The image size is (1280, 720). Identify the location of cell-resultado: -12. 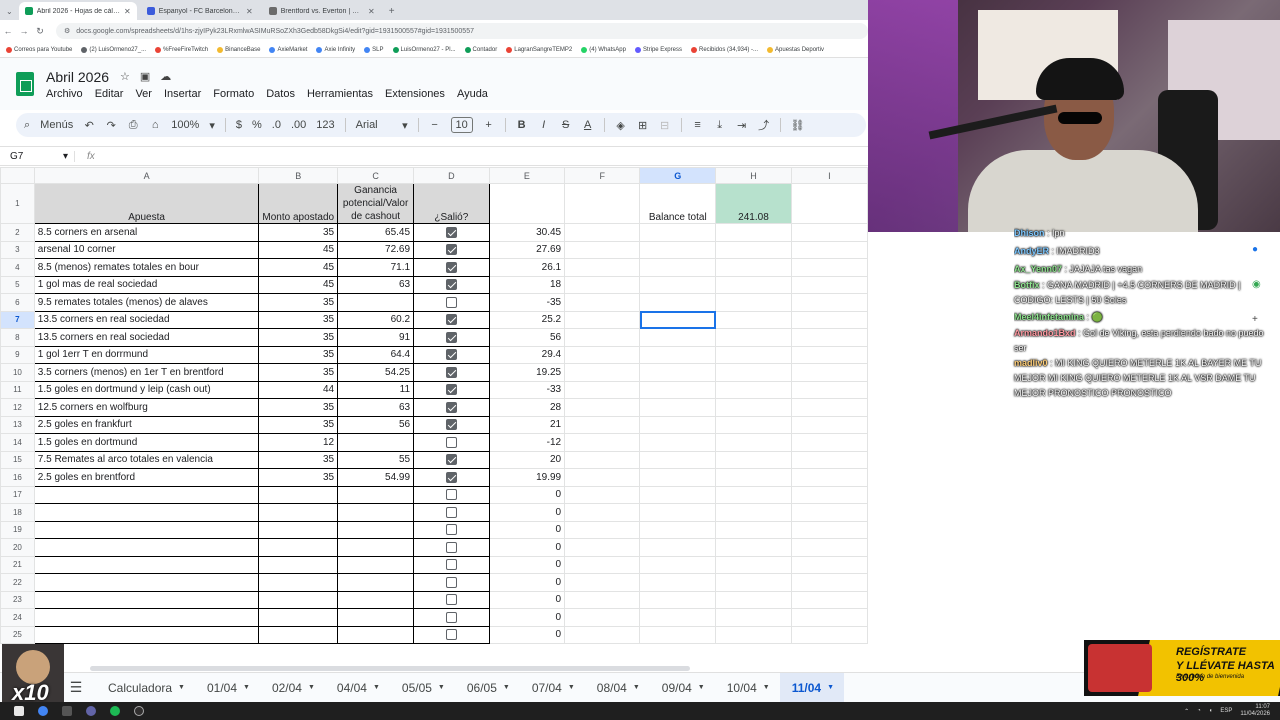
(527, 442).